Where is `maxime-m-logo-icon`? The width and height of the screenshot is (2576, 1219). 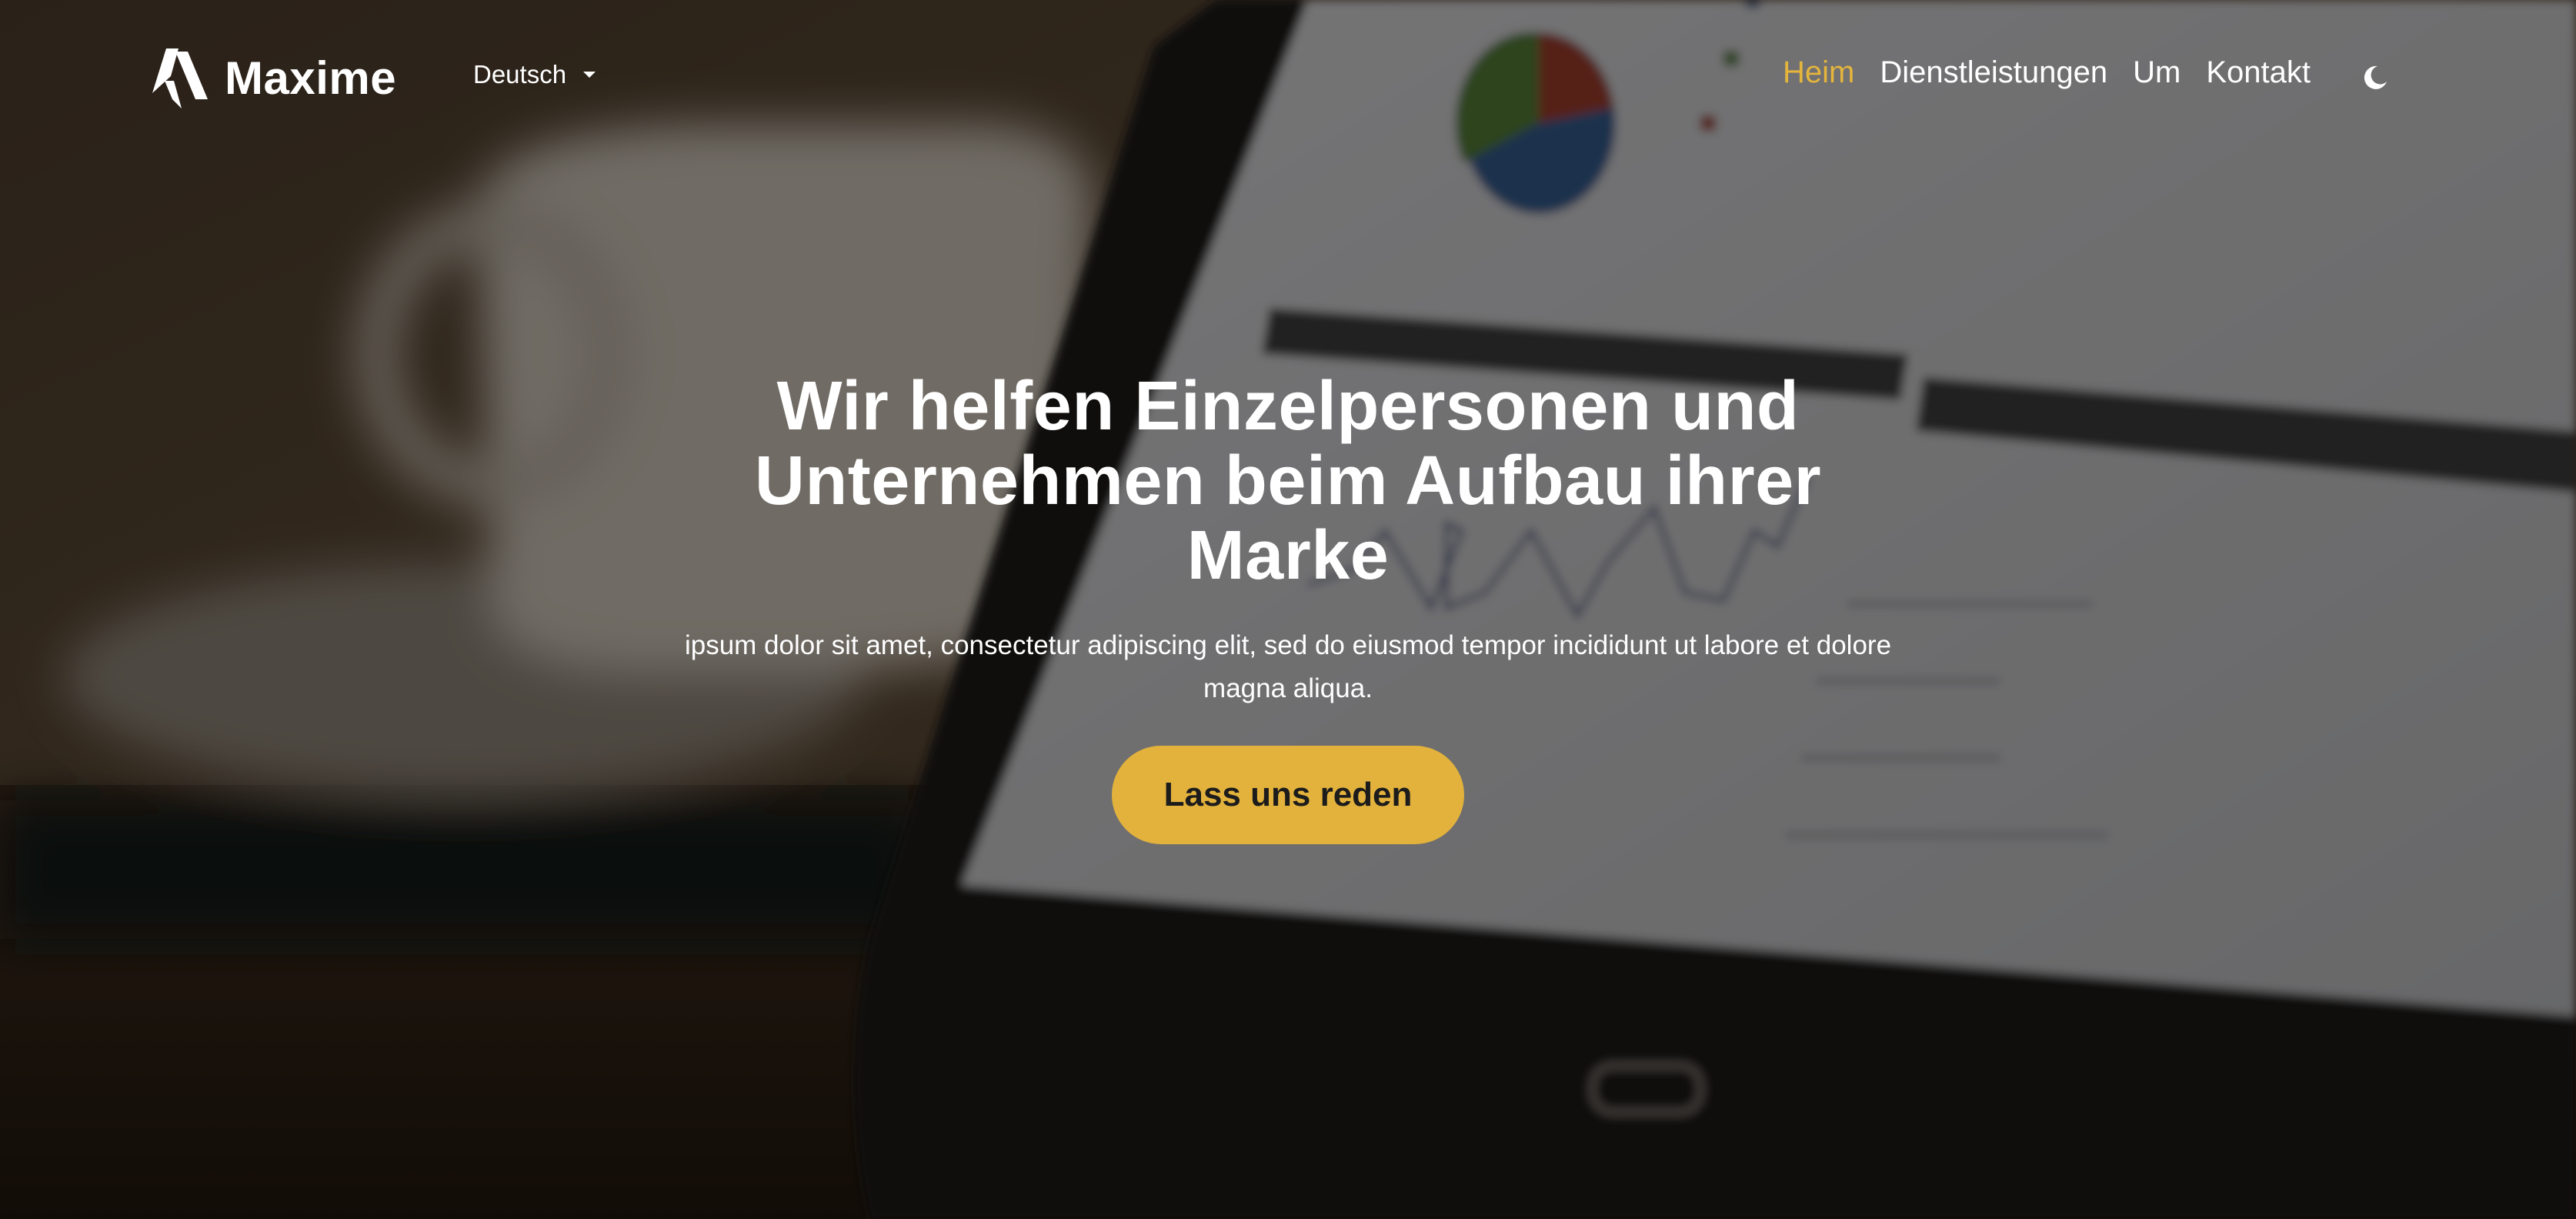
maxime-m-logo-icon is located at coordinates (180, 78).